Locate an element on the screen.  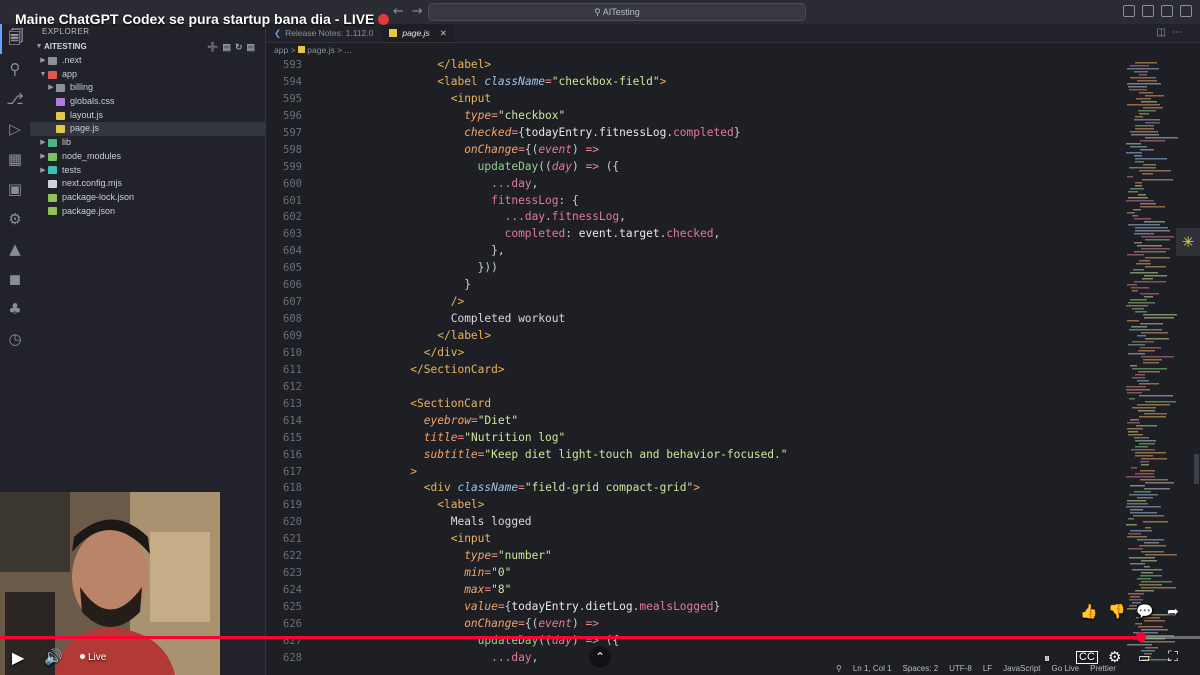
code-line: 613 <SectionCard is located at coordinates (691, 404).